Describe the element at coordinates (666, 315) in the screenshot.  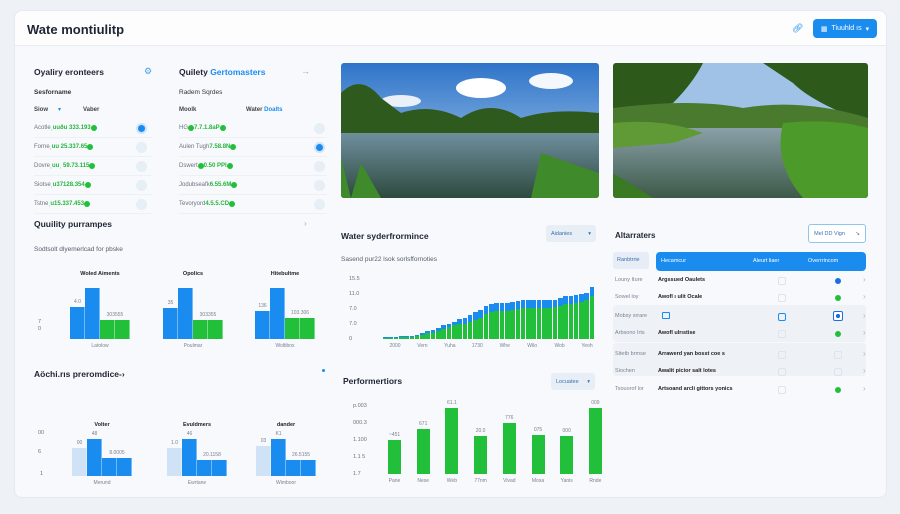
I see `folder-icon` at that location.